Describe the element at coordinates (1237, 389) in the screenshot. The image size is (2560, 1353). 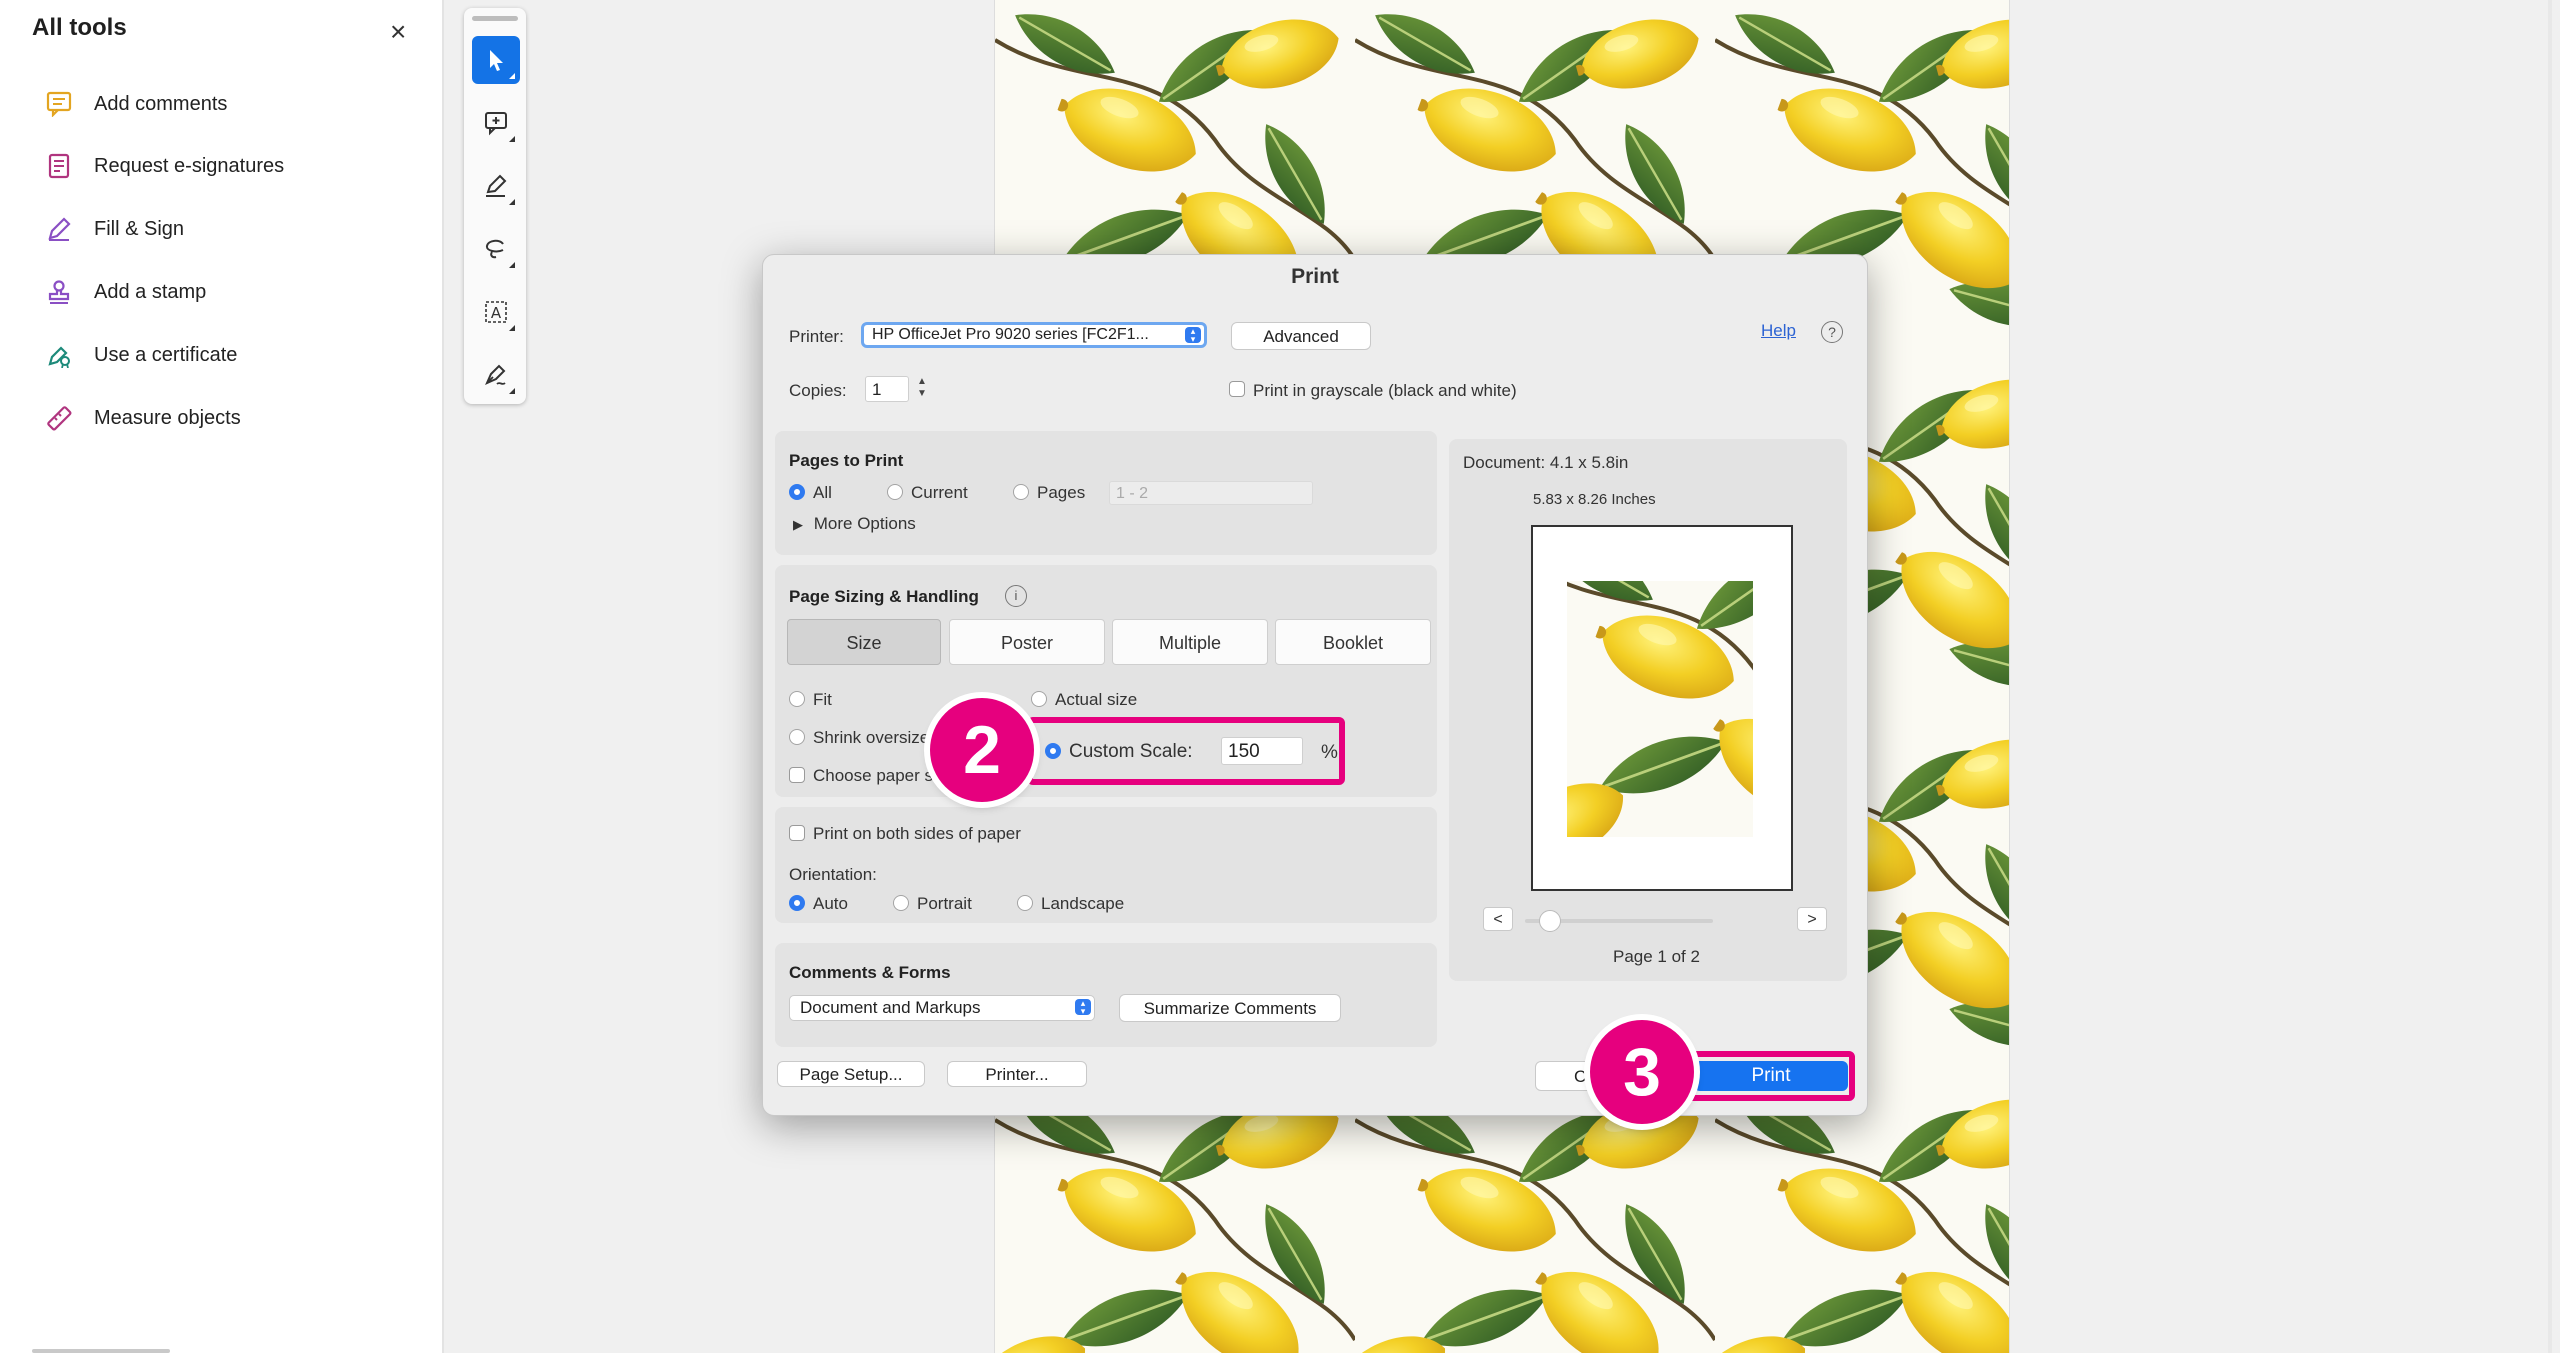
I see `grayscale-checkbox` at that location.